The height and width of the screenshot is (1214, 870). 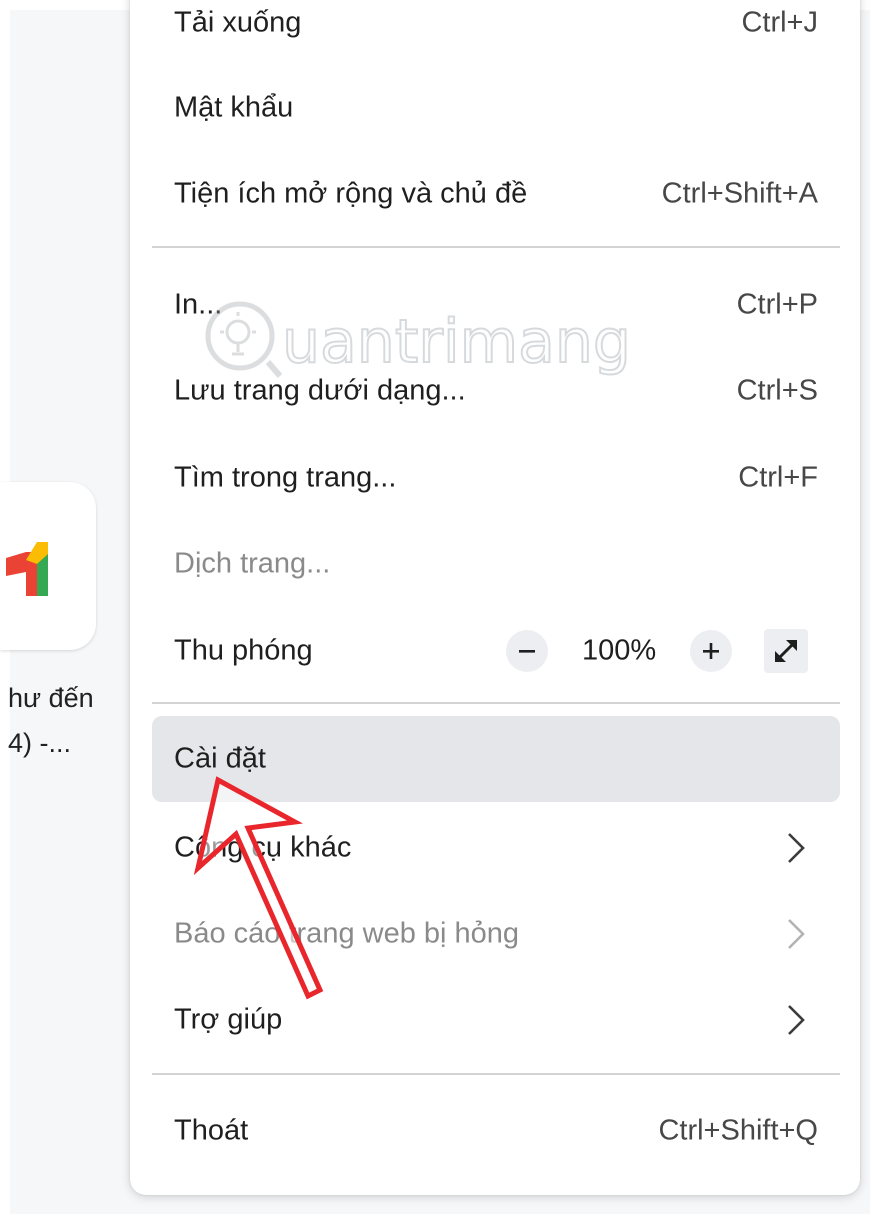 What do you see at coordinates (496, 651) in the screenshot?
I see `menu-item-zoom: Thu phóng 100%` at bounding box center [496, 651].